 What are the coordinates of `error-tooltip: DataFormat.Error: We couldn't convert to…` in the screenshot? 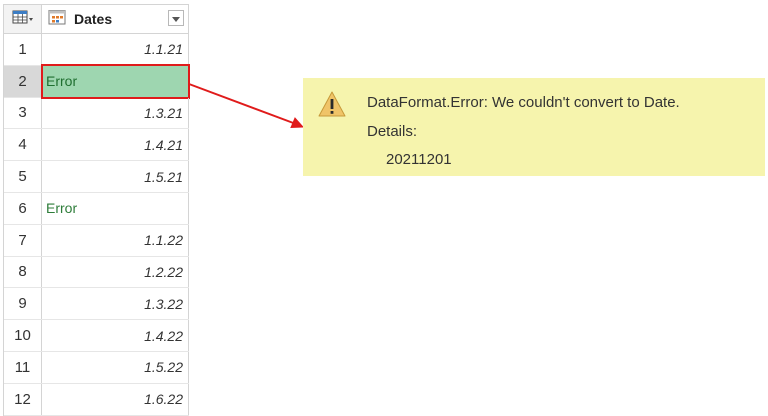 It's located at (534, 127).